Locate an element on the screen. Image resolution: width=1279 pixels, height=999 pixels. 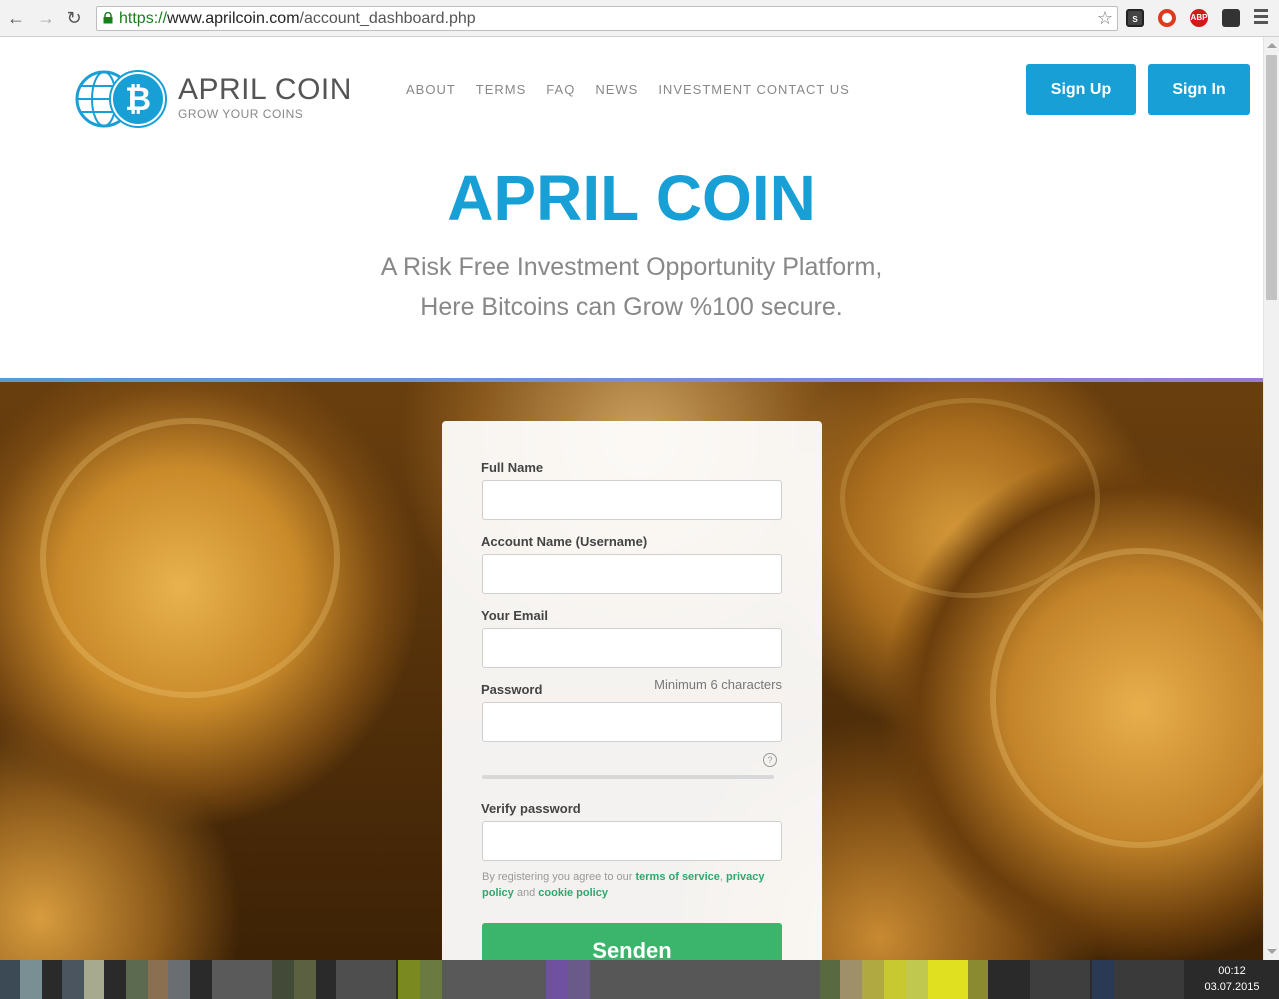
terms-and: and is located at coordinates (526, 893).